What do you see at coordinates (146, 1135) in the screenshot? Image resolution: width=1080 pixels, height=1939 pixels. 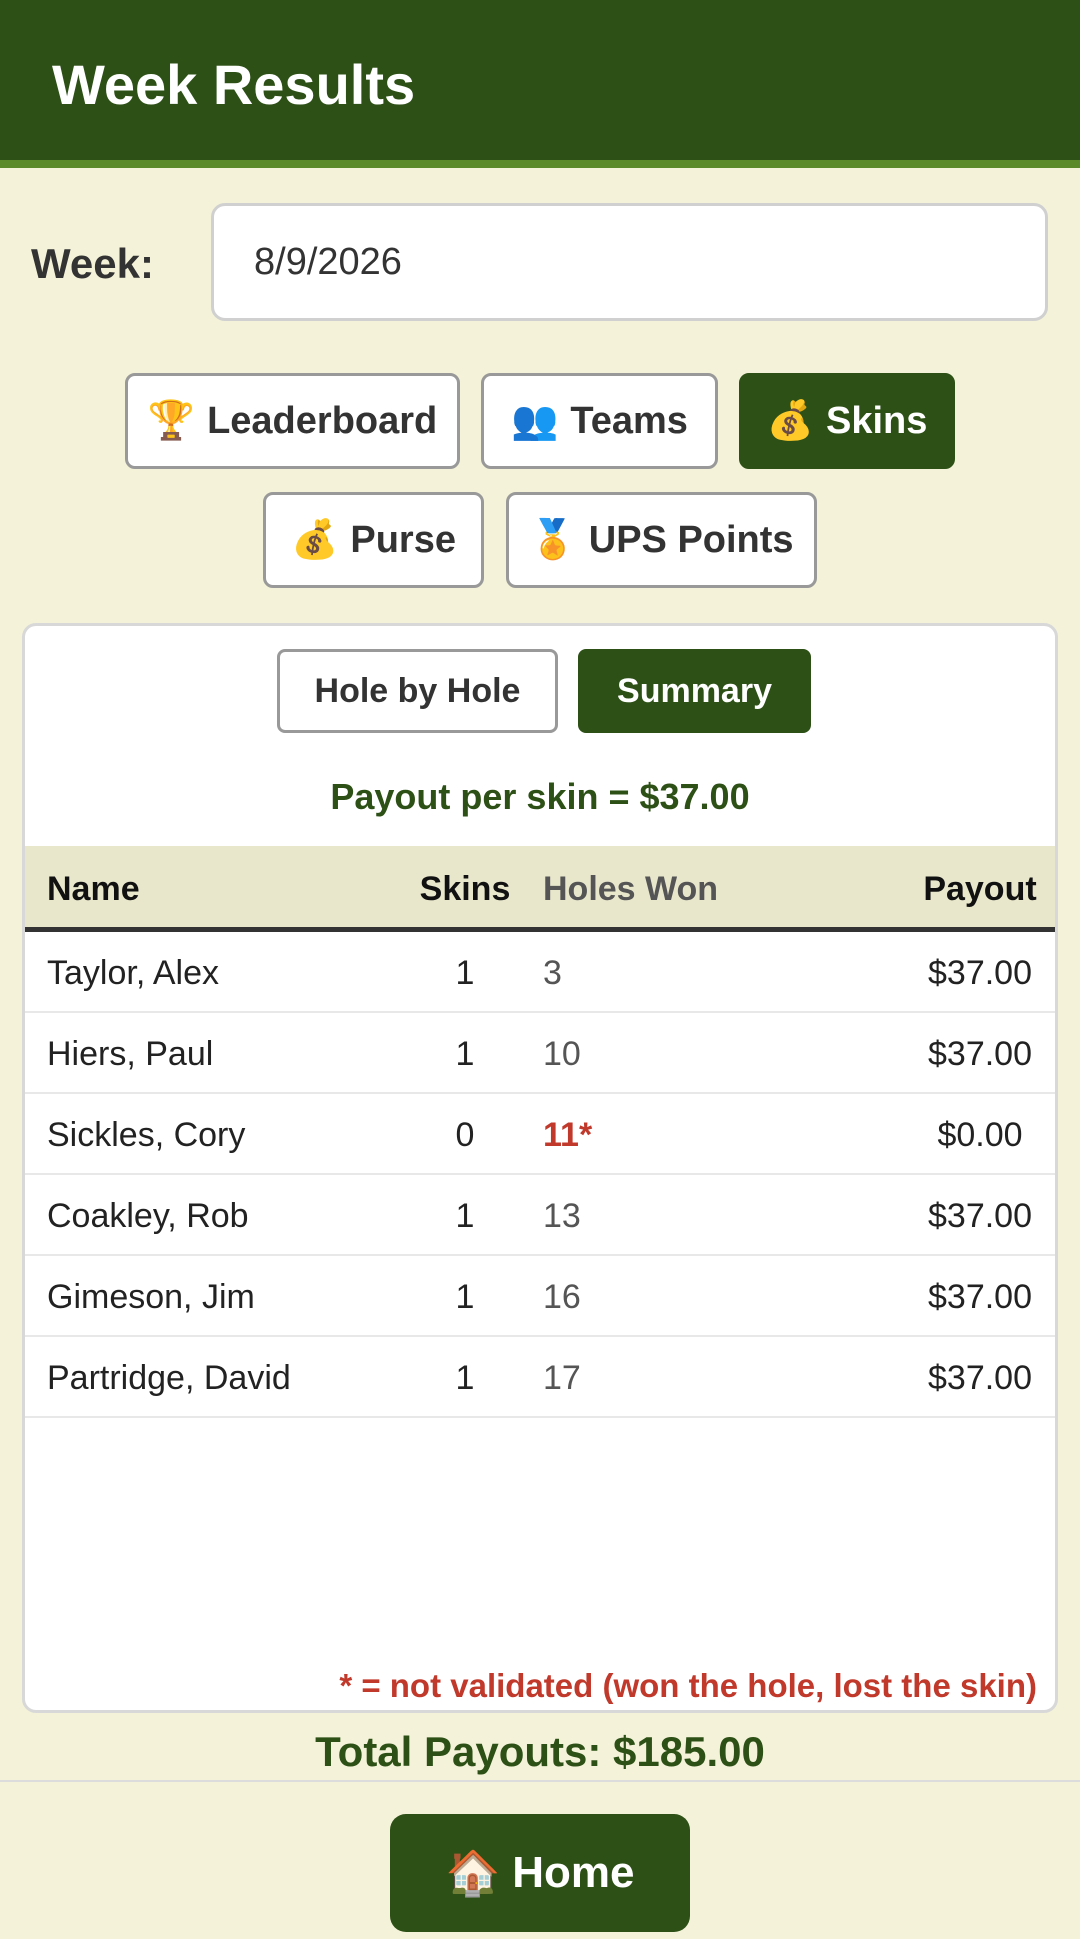 I see `player-name: Sickles, Cory` at bounding box center [146, 1135].